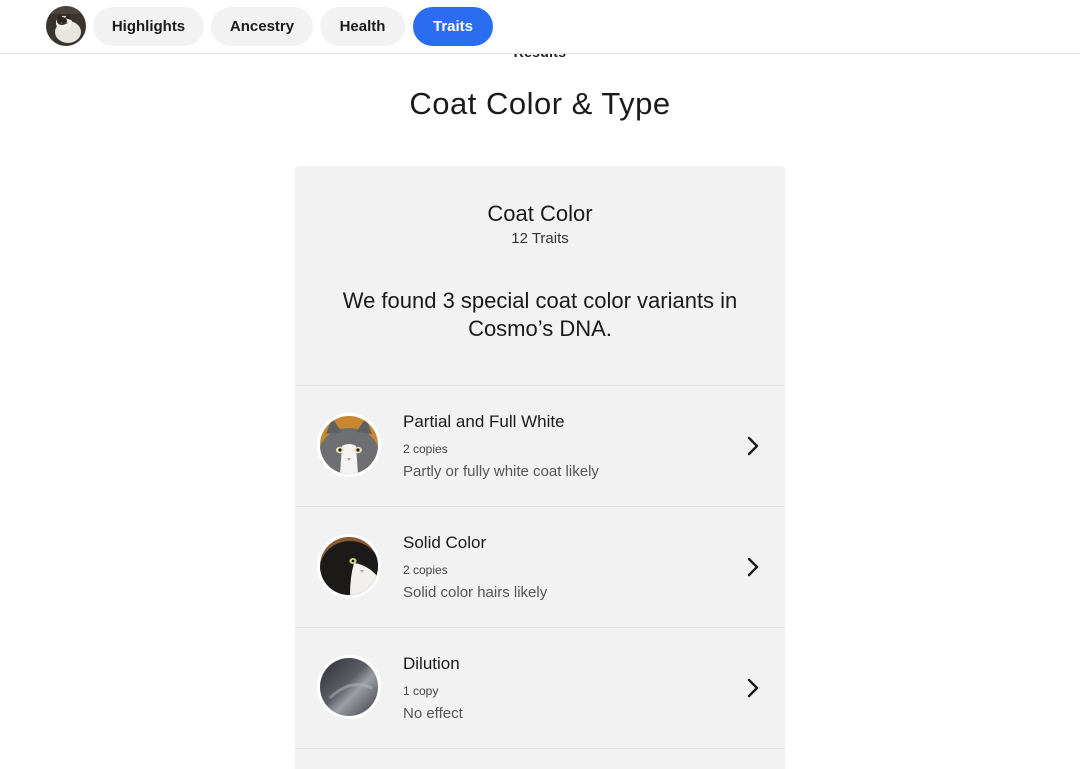  What do you see at coordinates (540, 687) in the screenshot?
I see `trait-row-dilution: Dilution 1 copy No effect` at bounding box center [540, 687].